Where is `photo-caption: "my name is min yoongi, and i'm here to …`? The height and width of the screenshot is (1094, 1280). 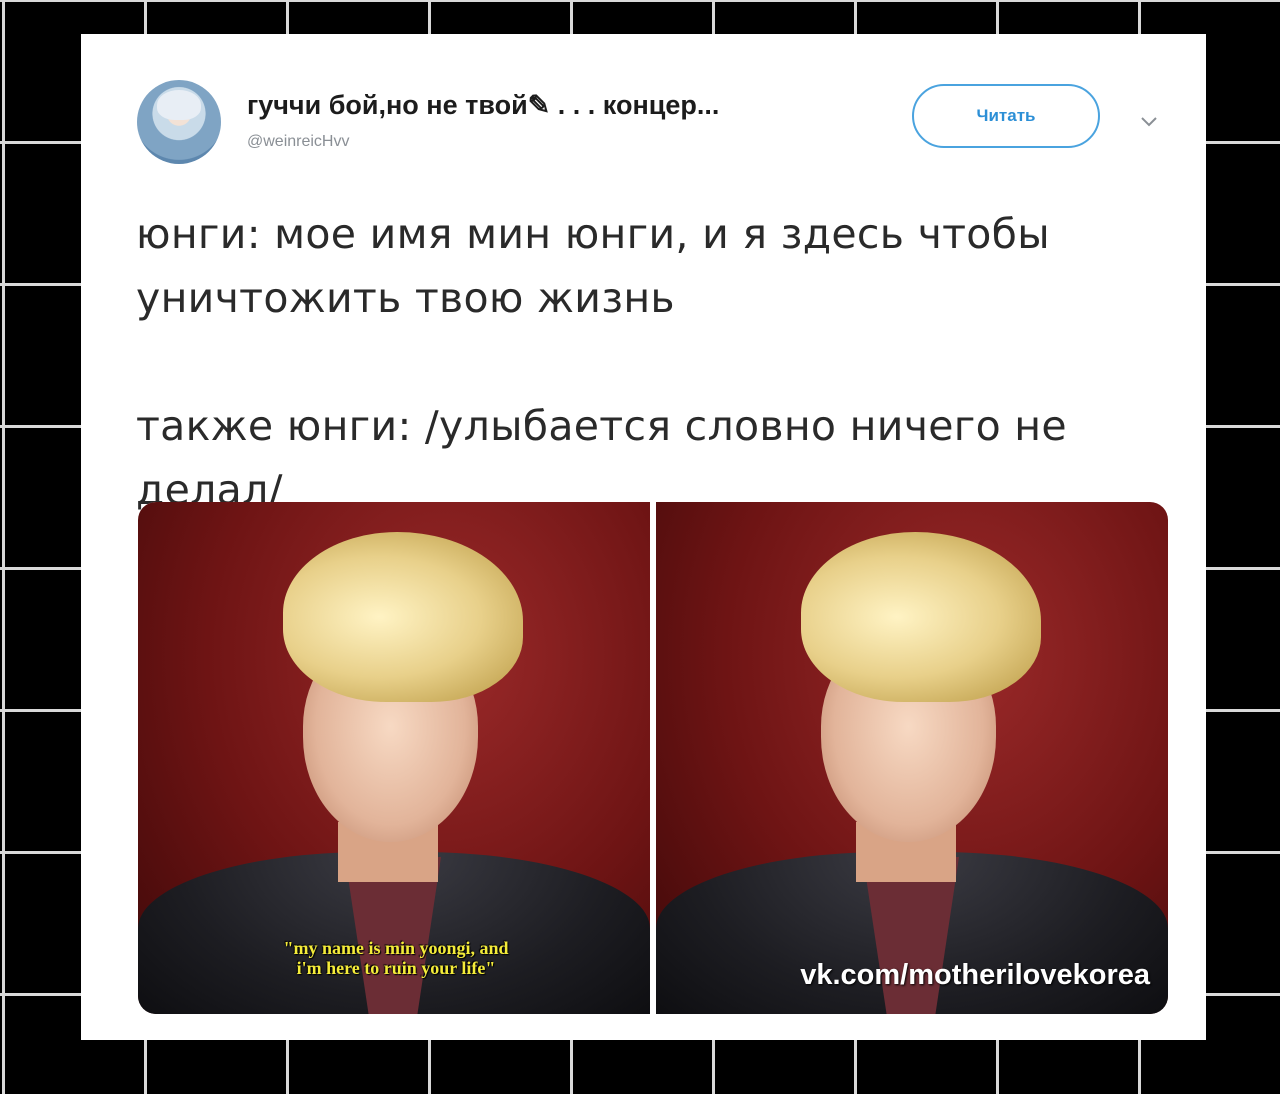 photo-caption: "my name is min yoongi, and i'm here to … is located at coordinates (396, 958).